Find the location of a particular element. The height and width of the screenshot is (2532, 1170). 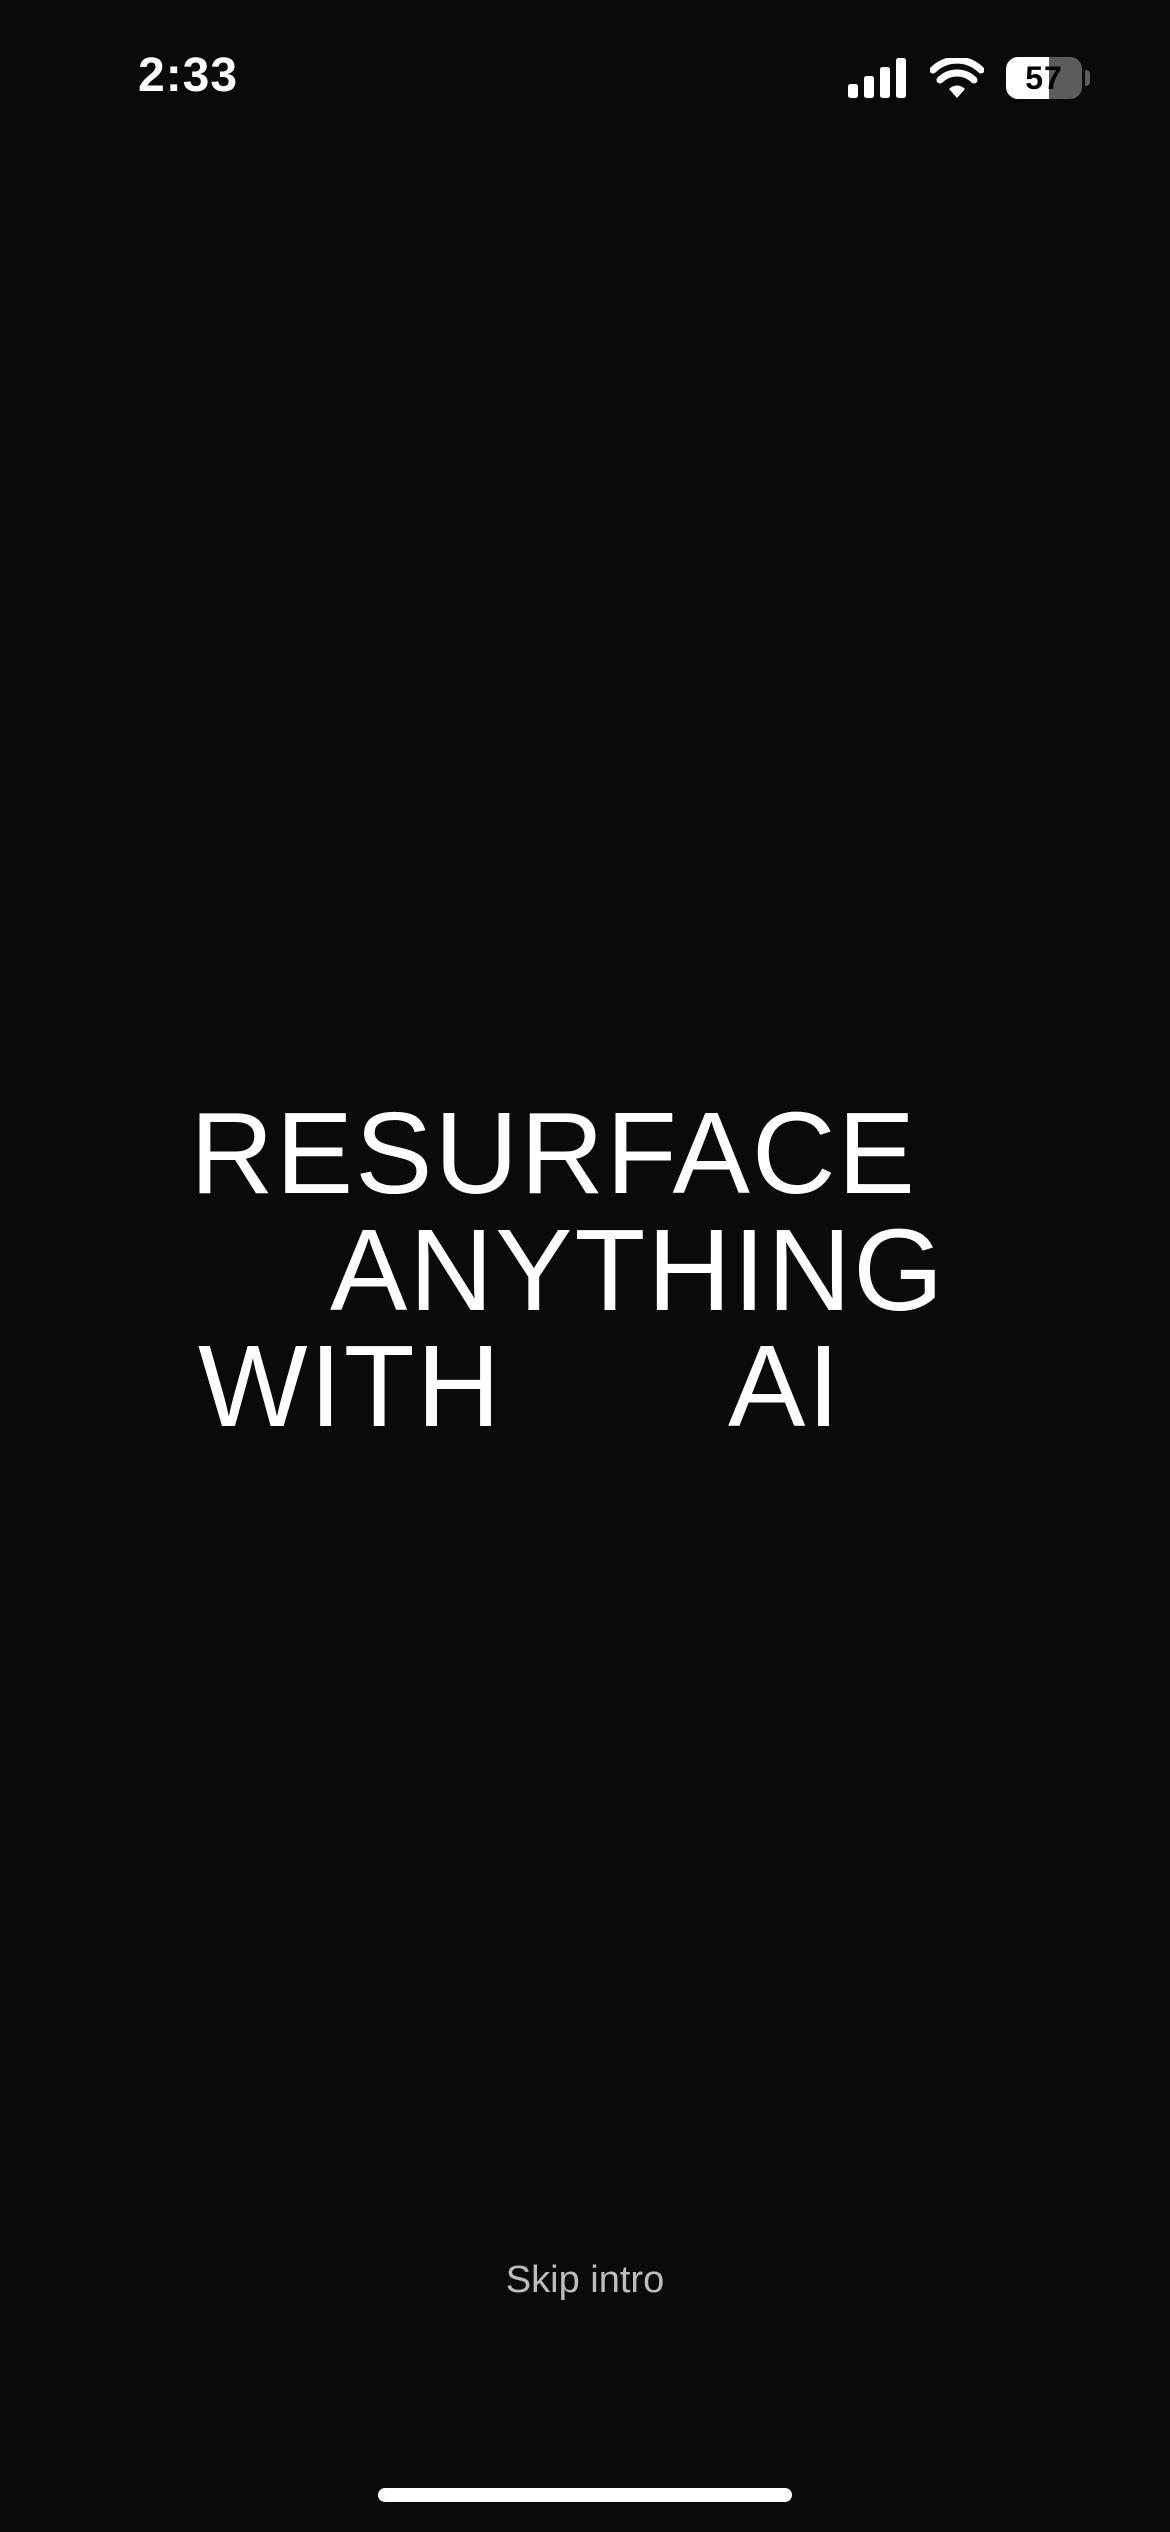

status-time: 2:33 is located at coordinates (188, 75).